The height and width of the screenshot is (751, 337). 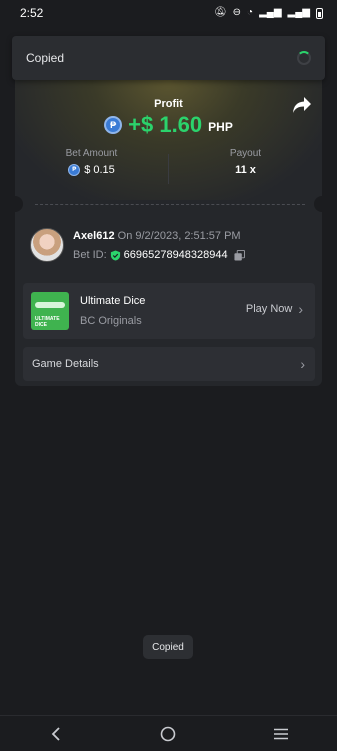 I want to click on recents-button, so click(x=281, y=734).